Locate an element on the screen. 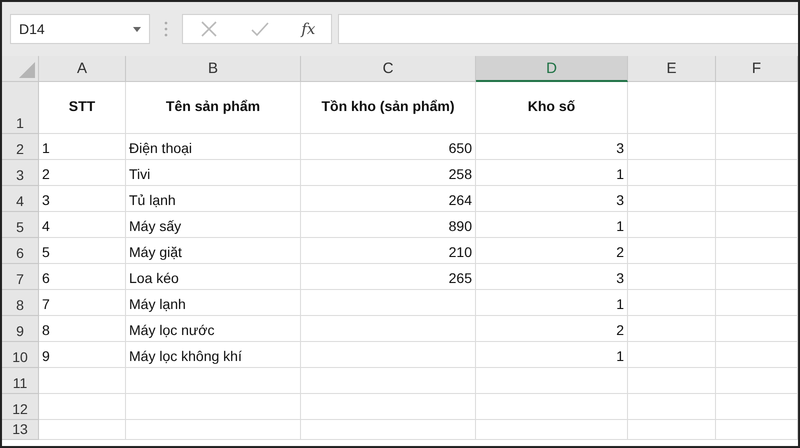  row-header: 13 is located at coordinates (20, 430).